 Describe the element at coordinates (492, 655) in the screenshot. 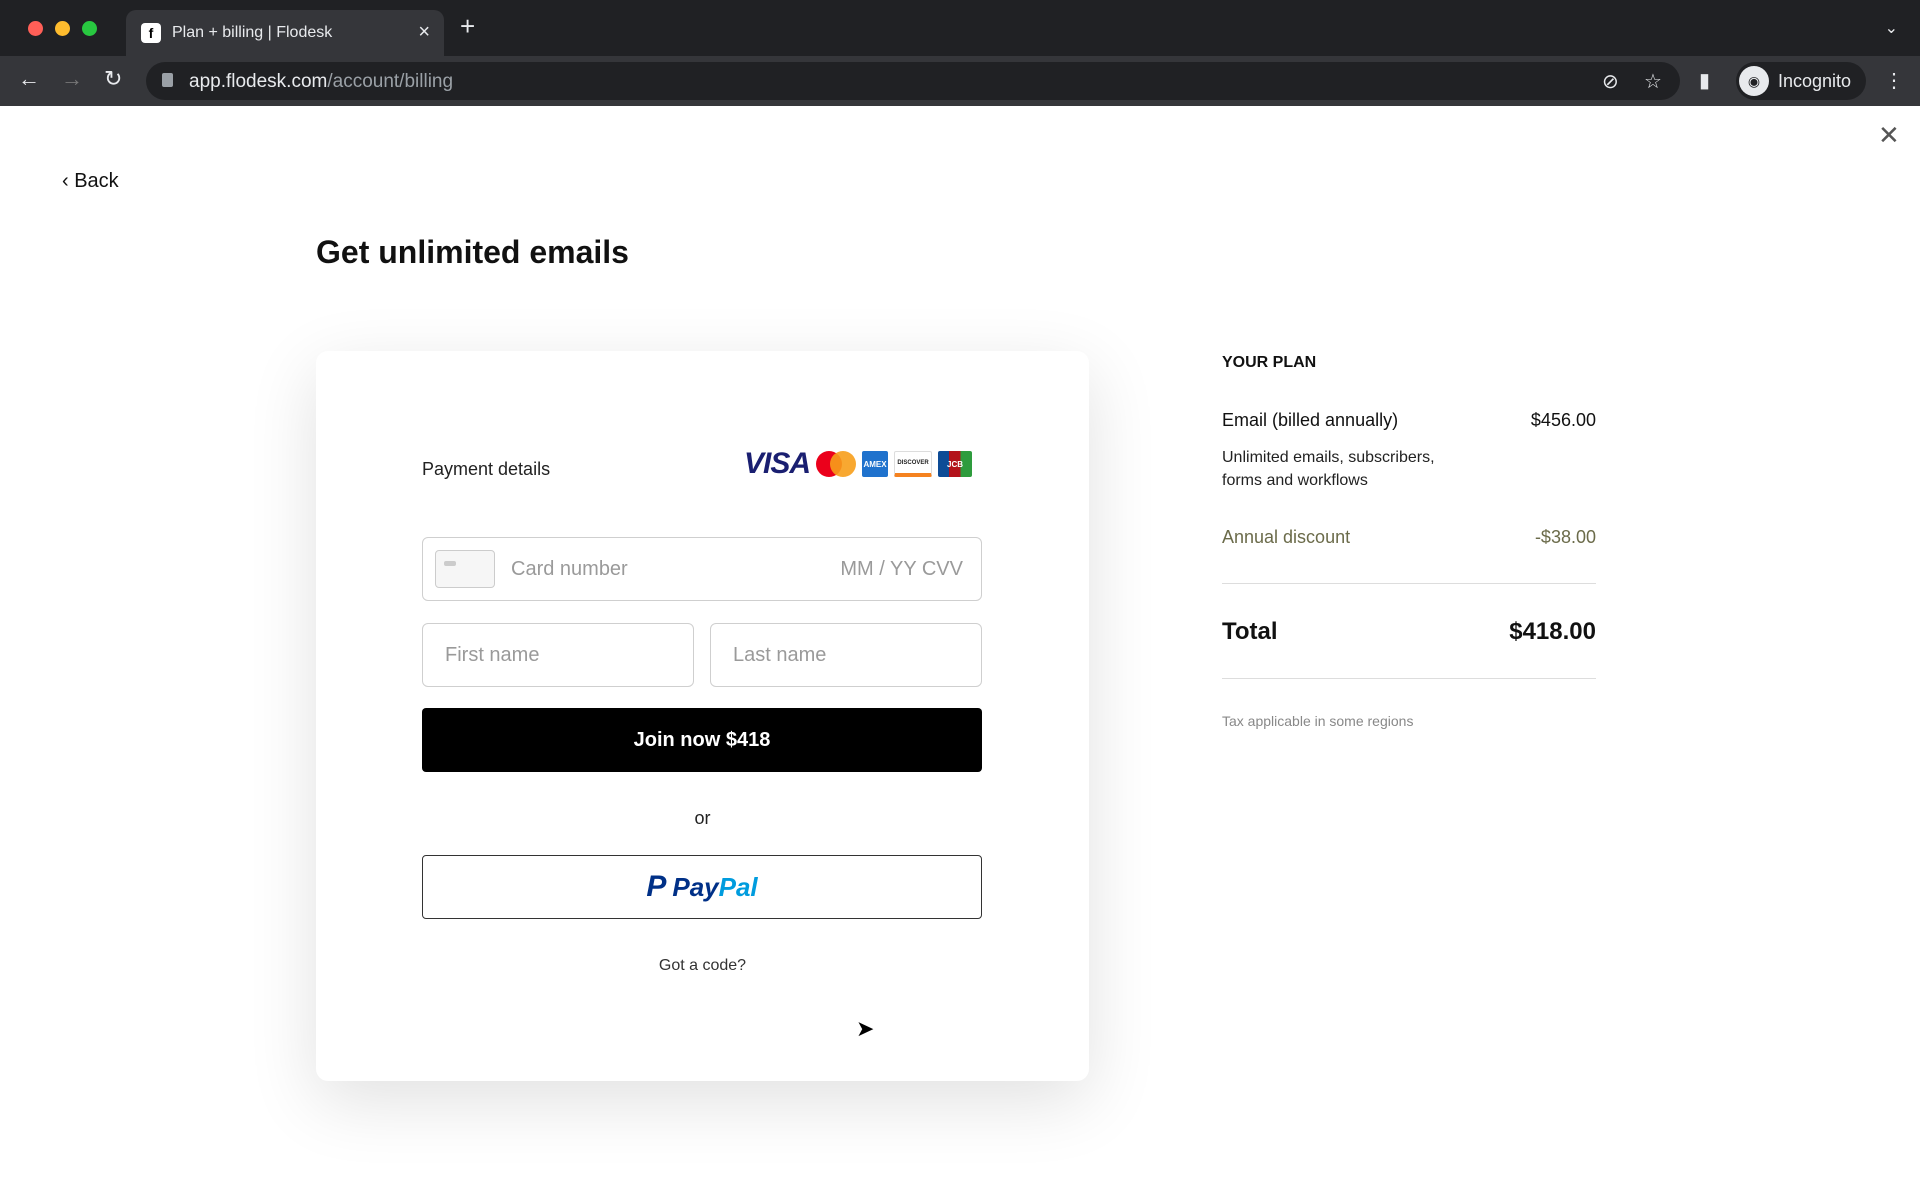

I see `first-name-placeholder: First name` at that location.